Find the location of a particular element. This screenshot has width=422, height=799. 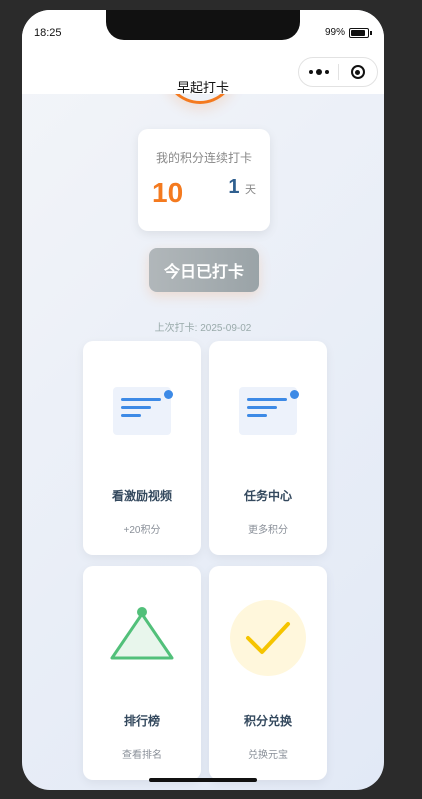

home-indicator is located at coordinates (203, 780).